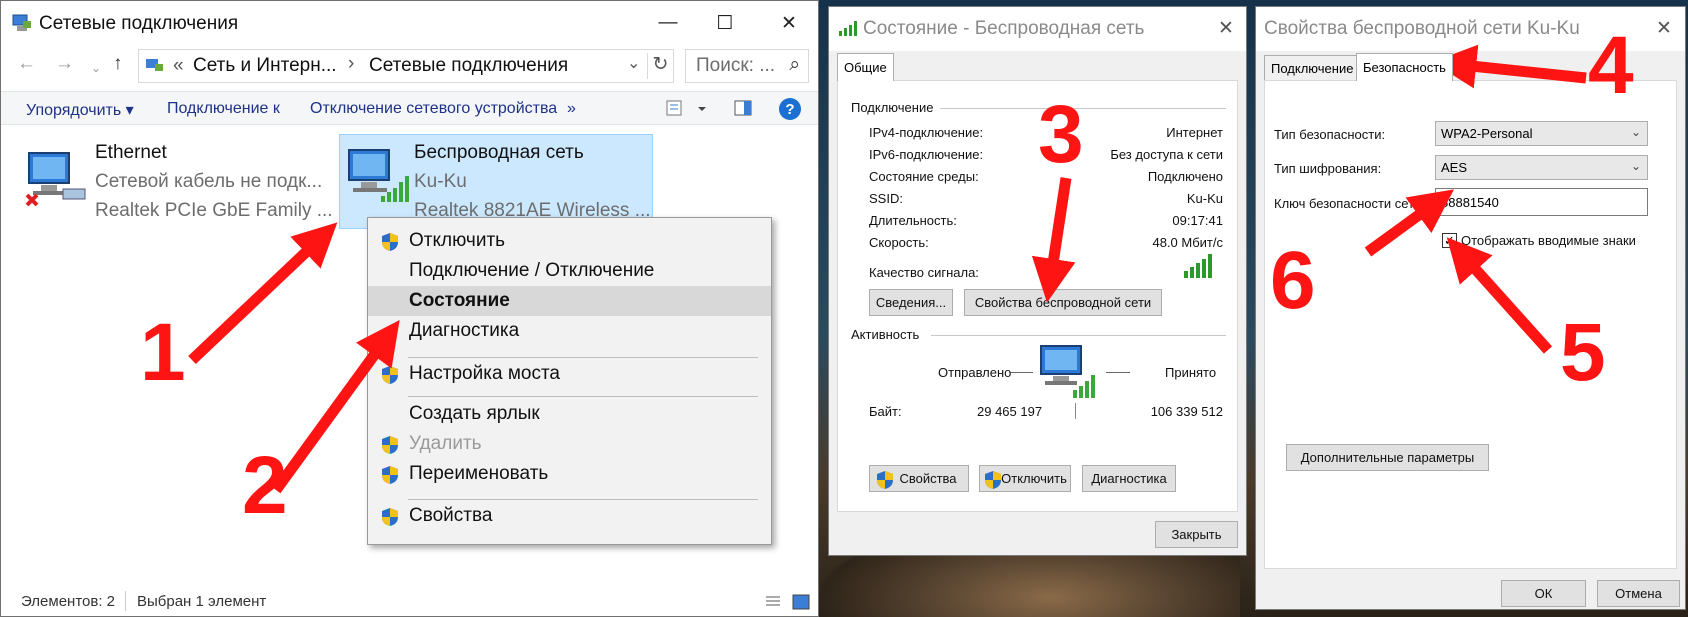 The height and width of the screenshot is (617, 1688). What do you see at coordinates (451, 515) in the screenshot?
I see `menu-label: Свойства` at bounding box center [451, 515].